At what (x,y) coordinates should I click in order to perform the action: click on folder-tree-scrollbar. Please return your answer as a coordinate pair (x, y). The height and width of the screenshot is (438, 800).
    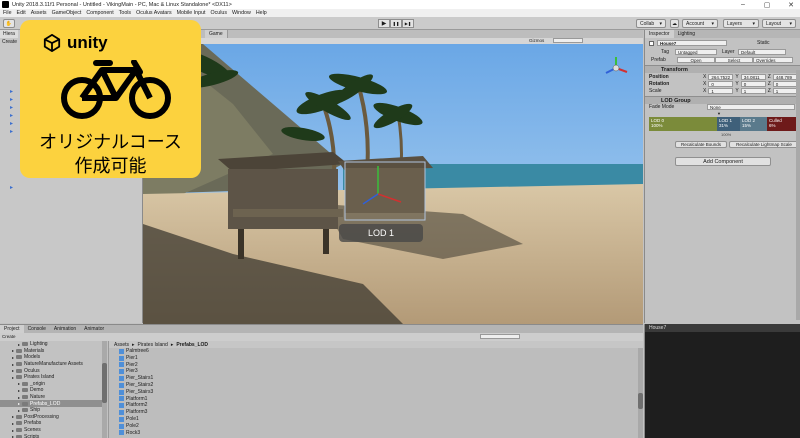
    Looking at the image, I should click on (104, 389).